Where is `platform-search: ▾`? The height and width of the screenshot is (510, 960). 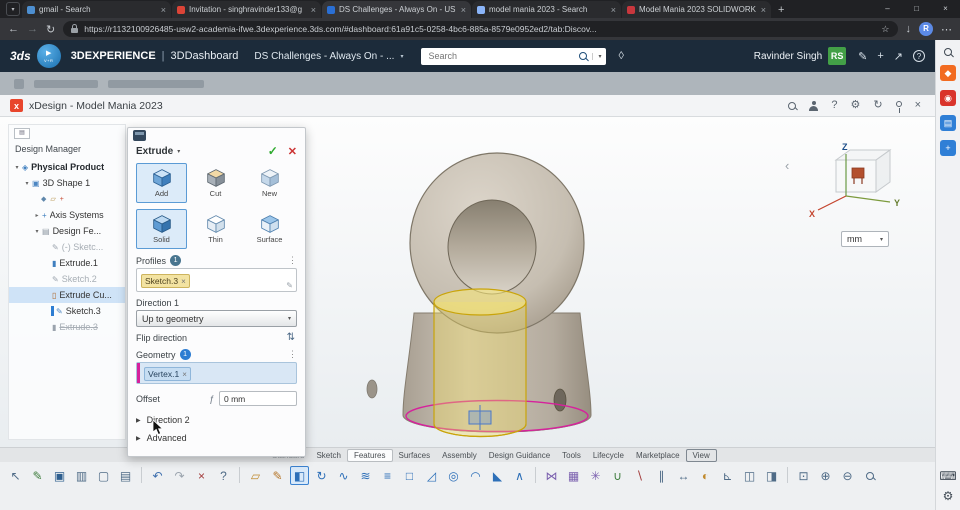 platform-search: ▾ is located at coordinates (514, 56).